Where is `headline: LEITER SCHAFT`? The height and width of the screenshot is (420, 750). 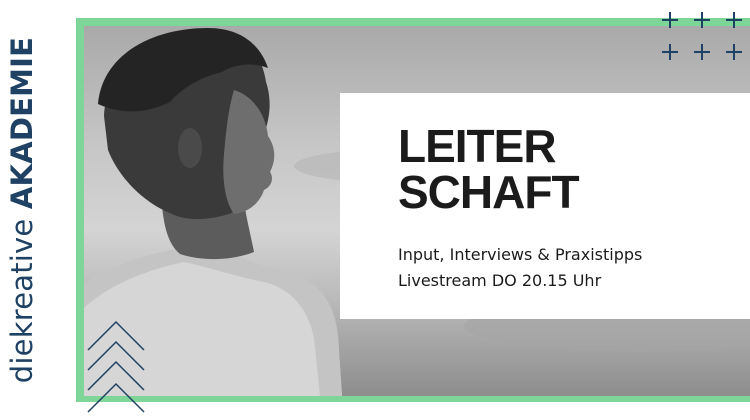
headline: LEITER SCHAFT is located at coordinates (489, 169).